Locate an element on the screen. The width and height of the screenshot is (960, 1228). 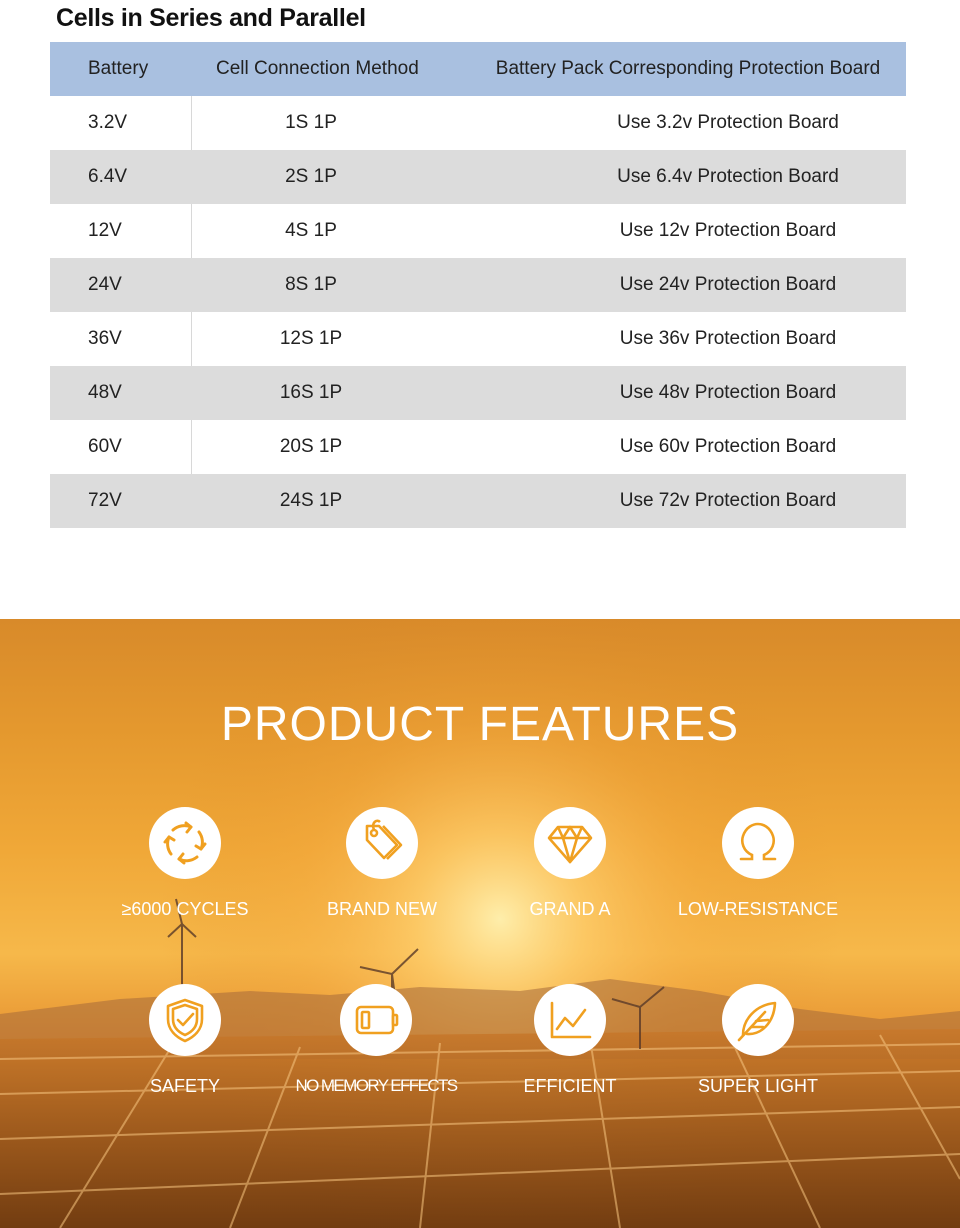
table-row: 36V 12S 1P Use 36v Protection Board is located at coordinates (478, 339).